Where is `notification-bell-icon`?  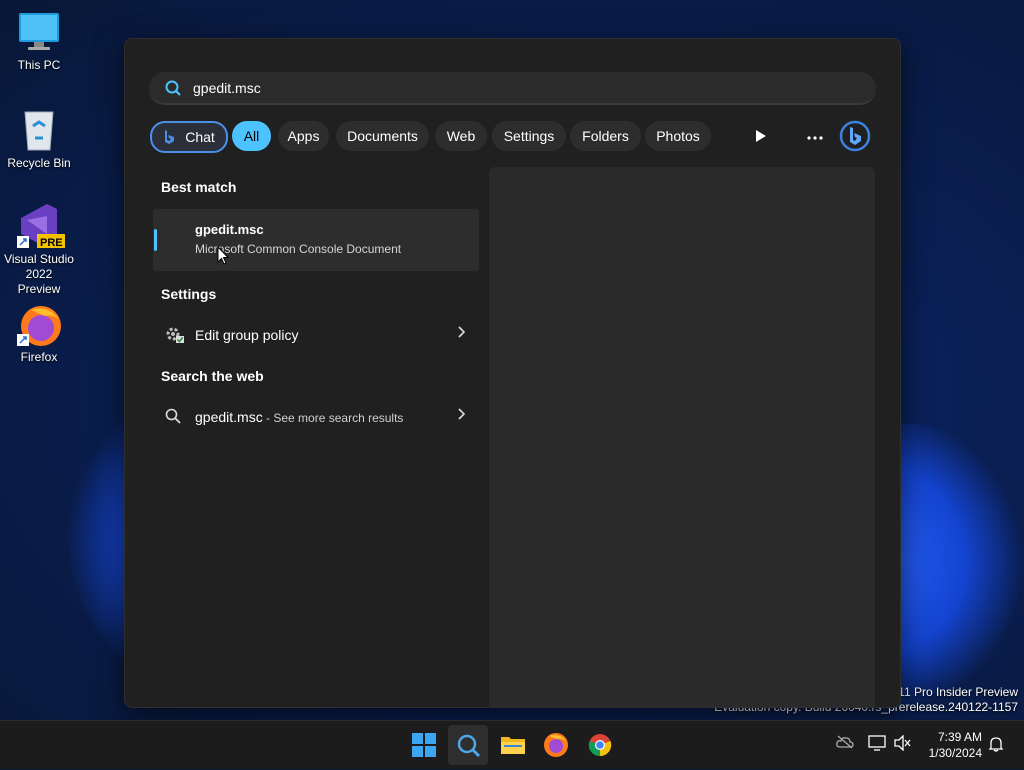
notification-bell-icon is located at coordinates (996, 745).